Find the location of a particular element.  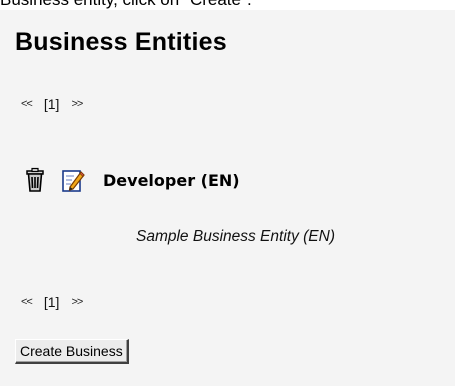

entity-description: Sample Business Entity (EN) is located at coordinates (235, 236).